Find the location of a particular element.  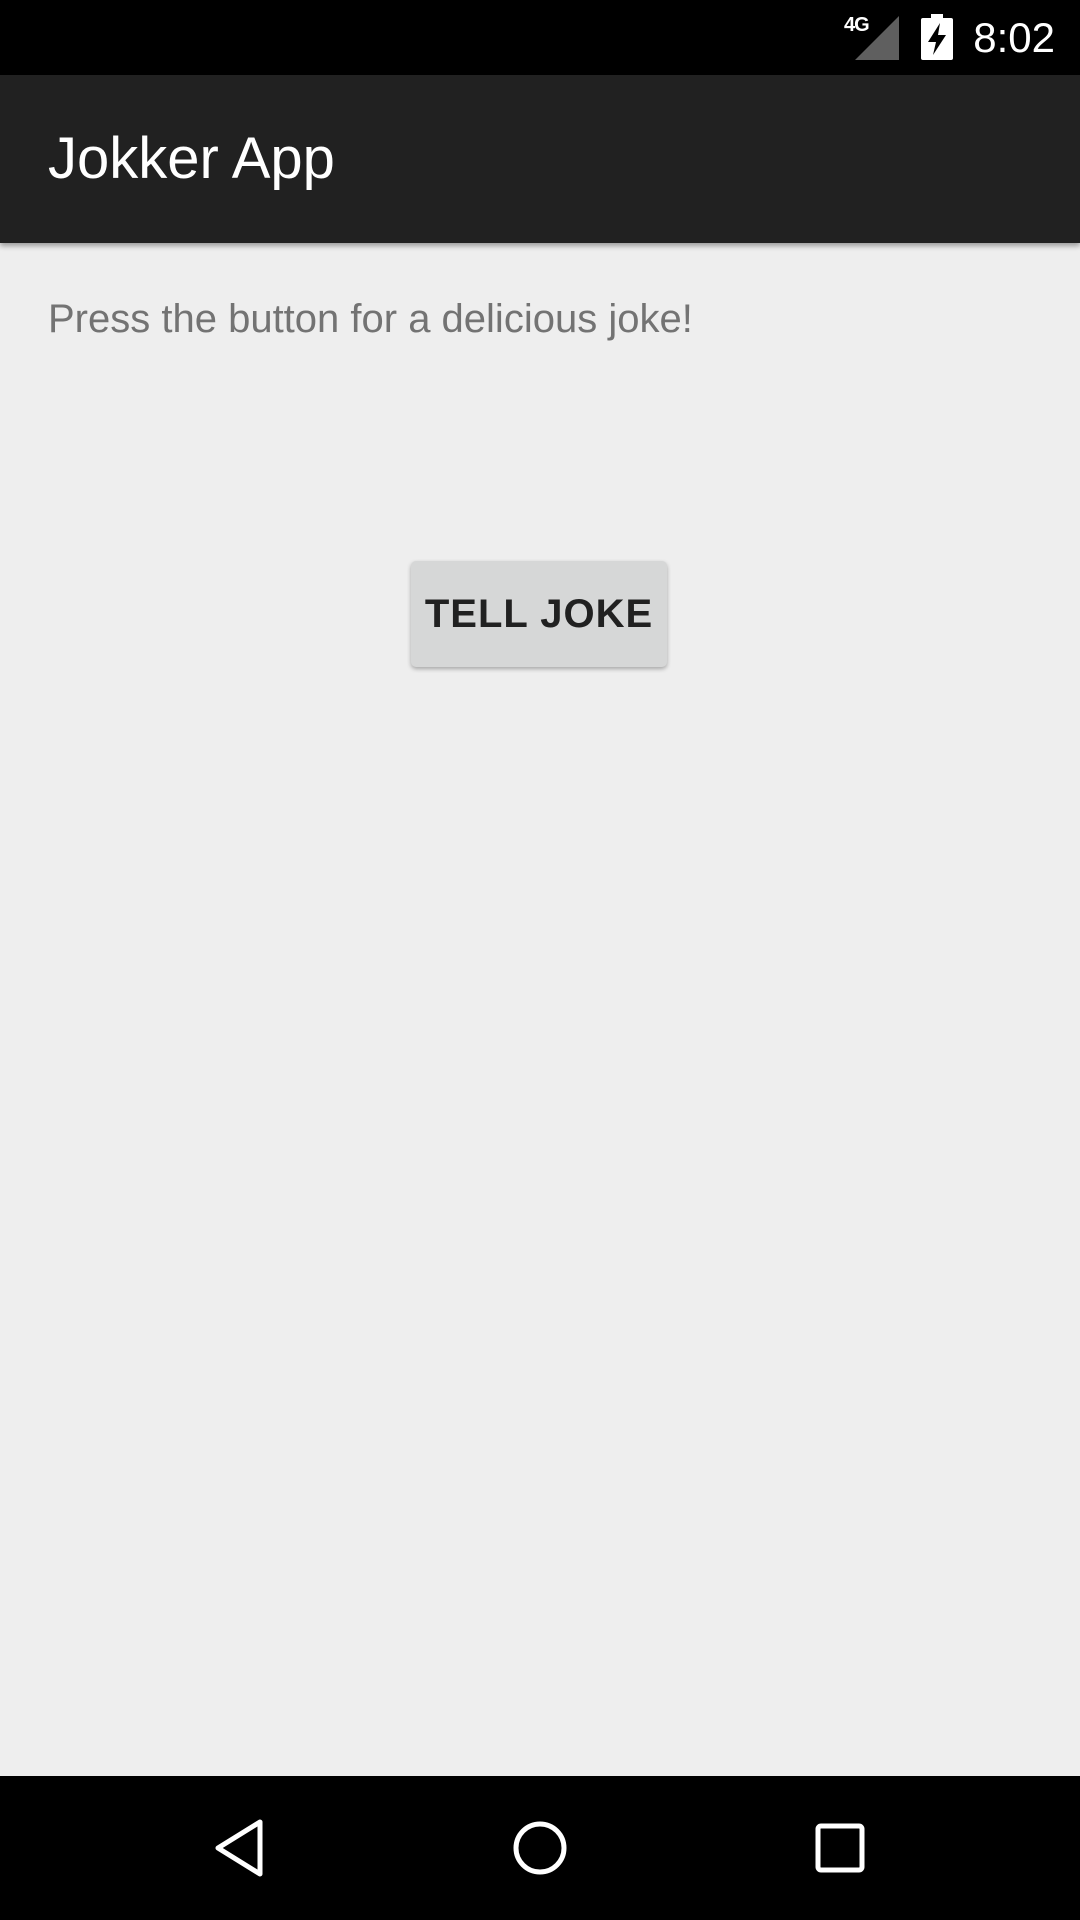

battery-charging-icon is located at coordinates (937, 37).